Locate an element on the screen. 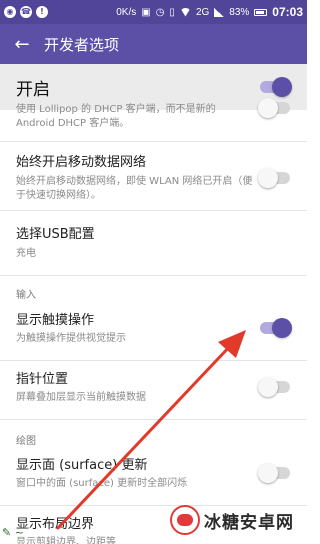 This screenshot has width=320, height=544. page-title: 开发者选项 is located at coordinates (82, 44).